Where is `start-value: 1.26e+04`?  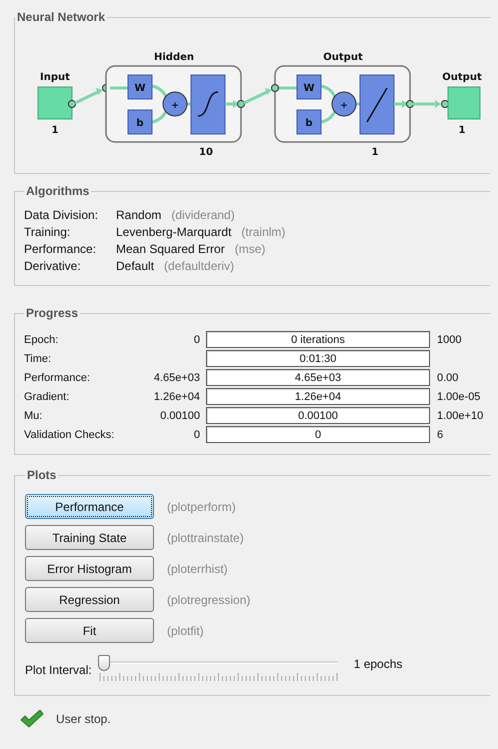
start-value: 1.26e+04 is located at coordinates (177, 396).